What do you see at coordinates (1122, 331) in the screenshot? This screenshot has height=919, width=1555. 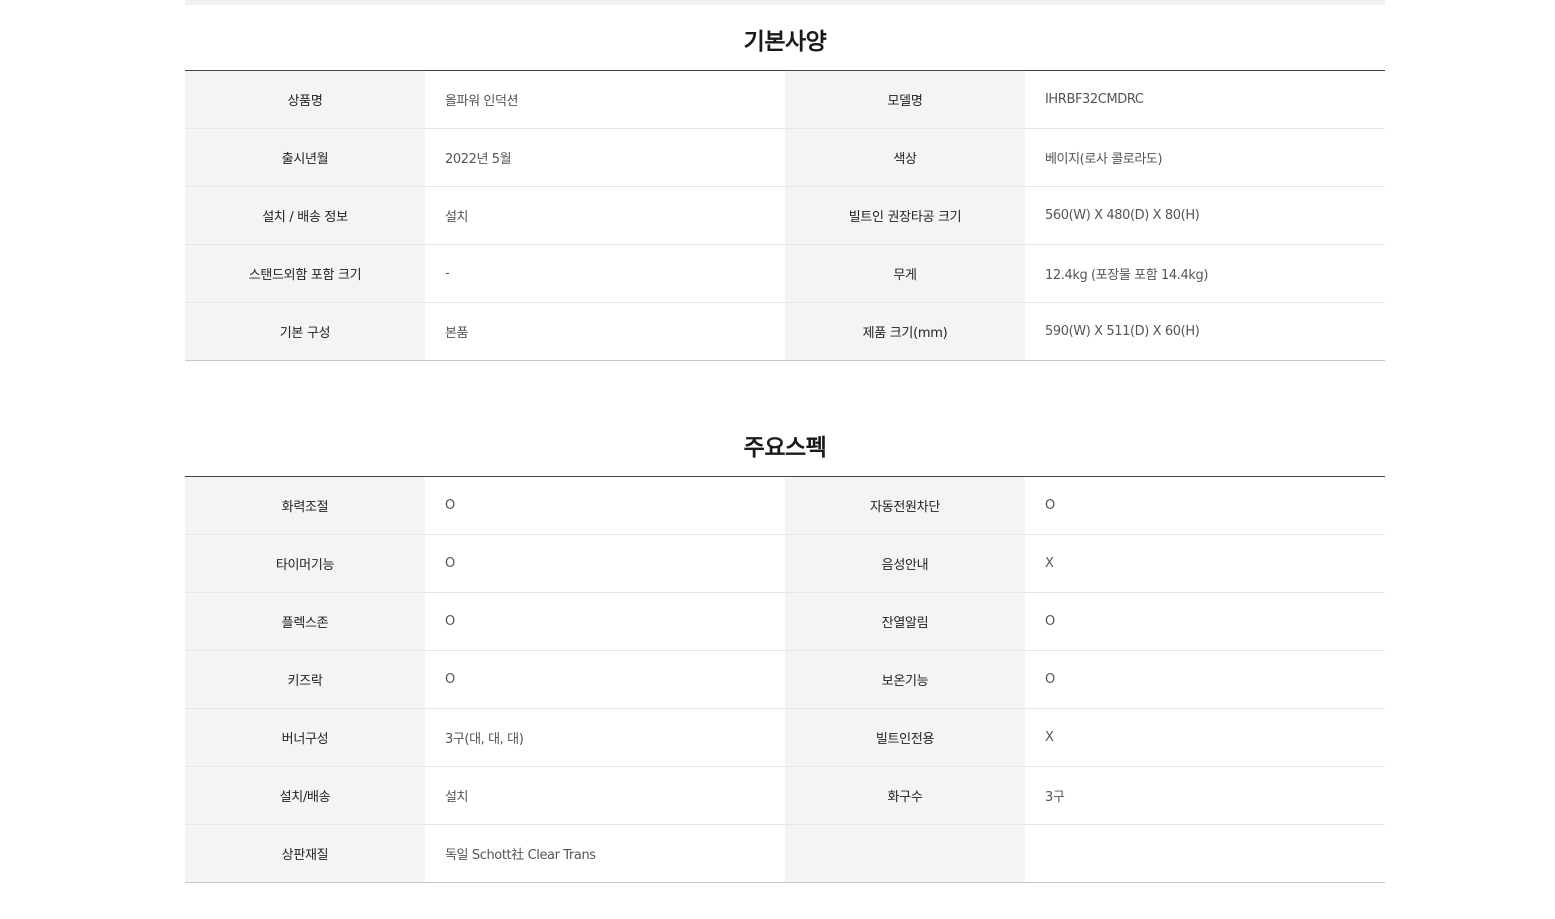 I see `spec-value: 590(W) X 511(D) X 60(H)` at bounding box center [1122, 331].